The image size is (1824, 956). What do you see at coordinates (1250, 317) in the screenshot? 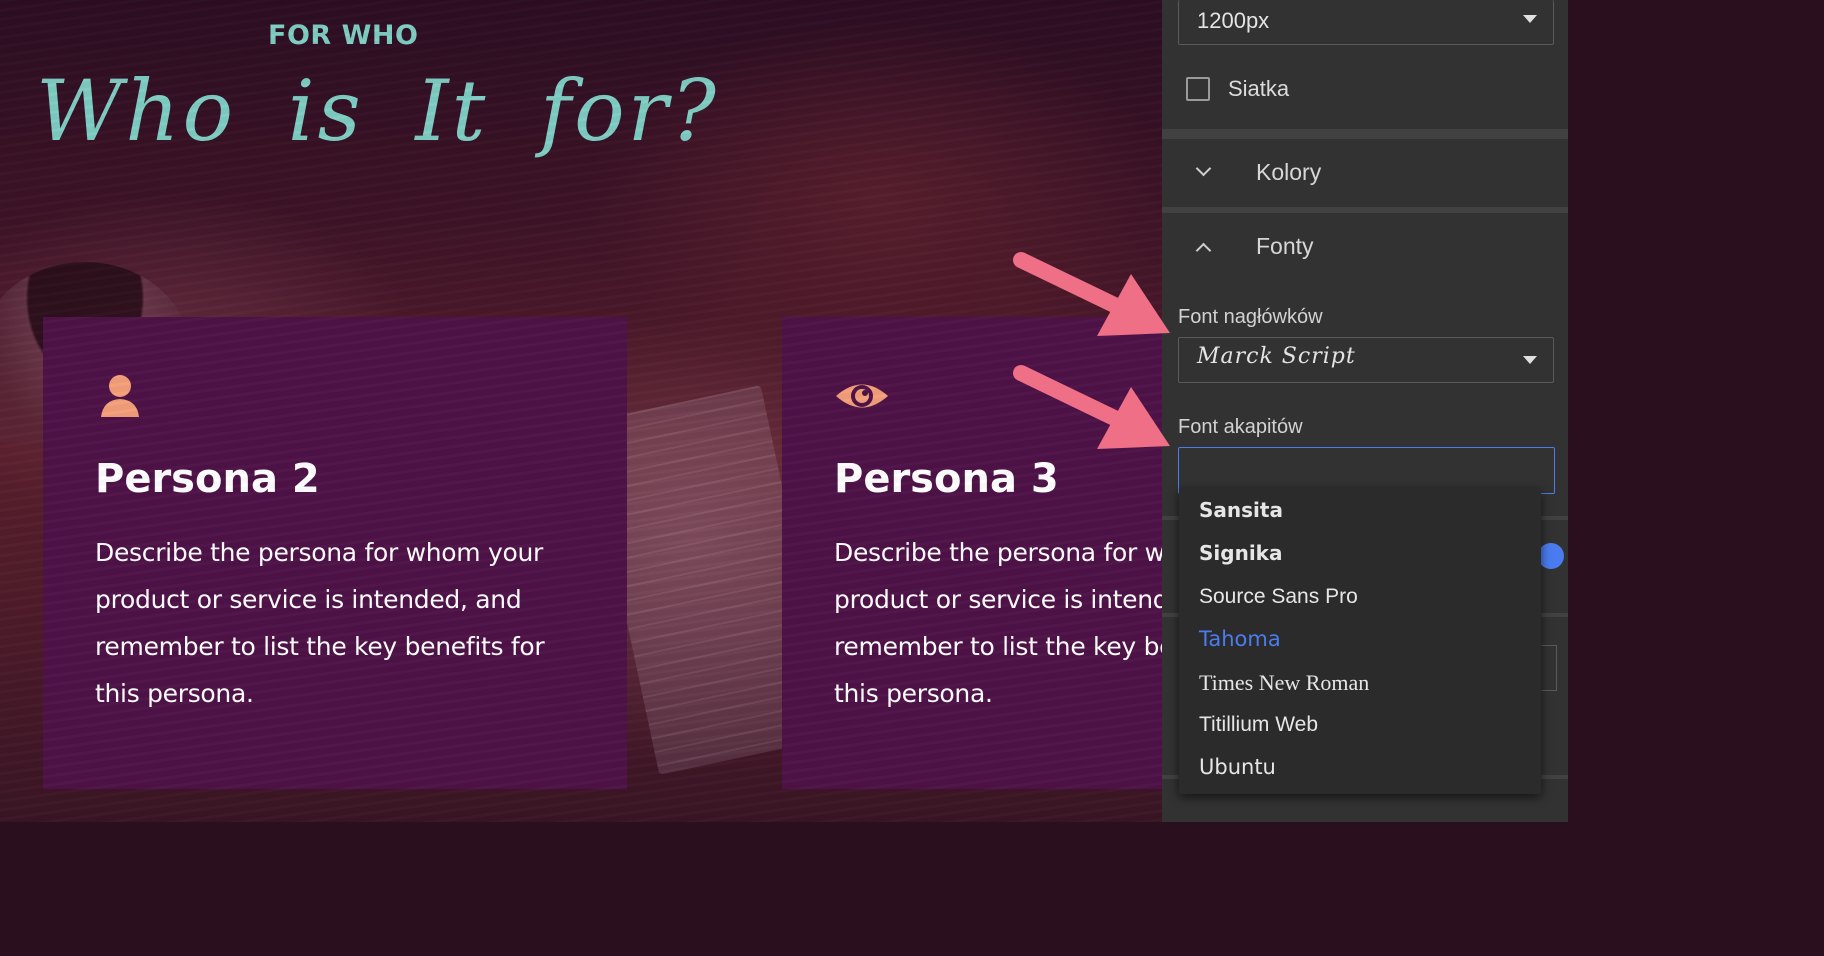
I see `heading-font-label: Font nagłówków` at bounding box center [1250, 317].